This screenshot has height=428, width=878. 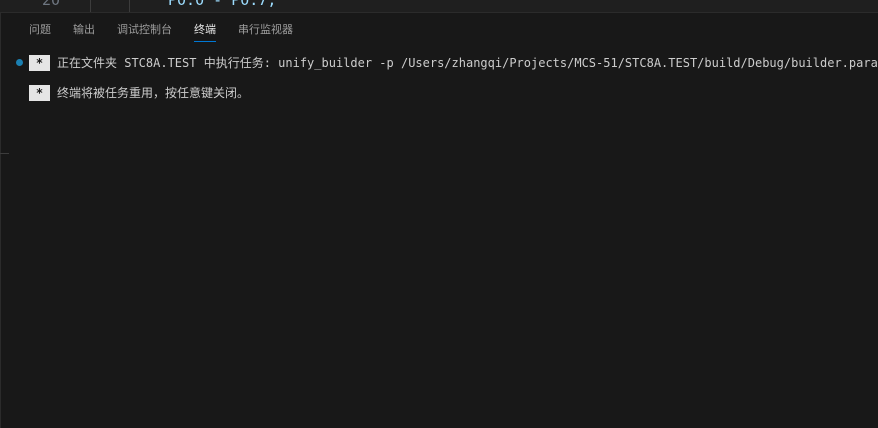 What do you see at coordinates (439, 6) in the screenshot?
I see `editor-area: 20 P0.0 - P0.7;` at bounding box center [439, 6].